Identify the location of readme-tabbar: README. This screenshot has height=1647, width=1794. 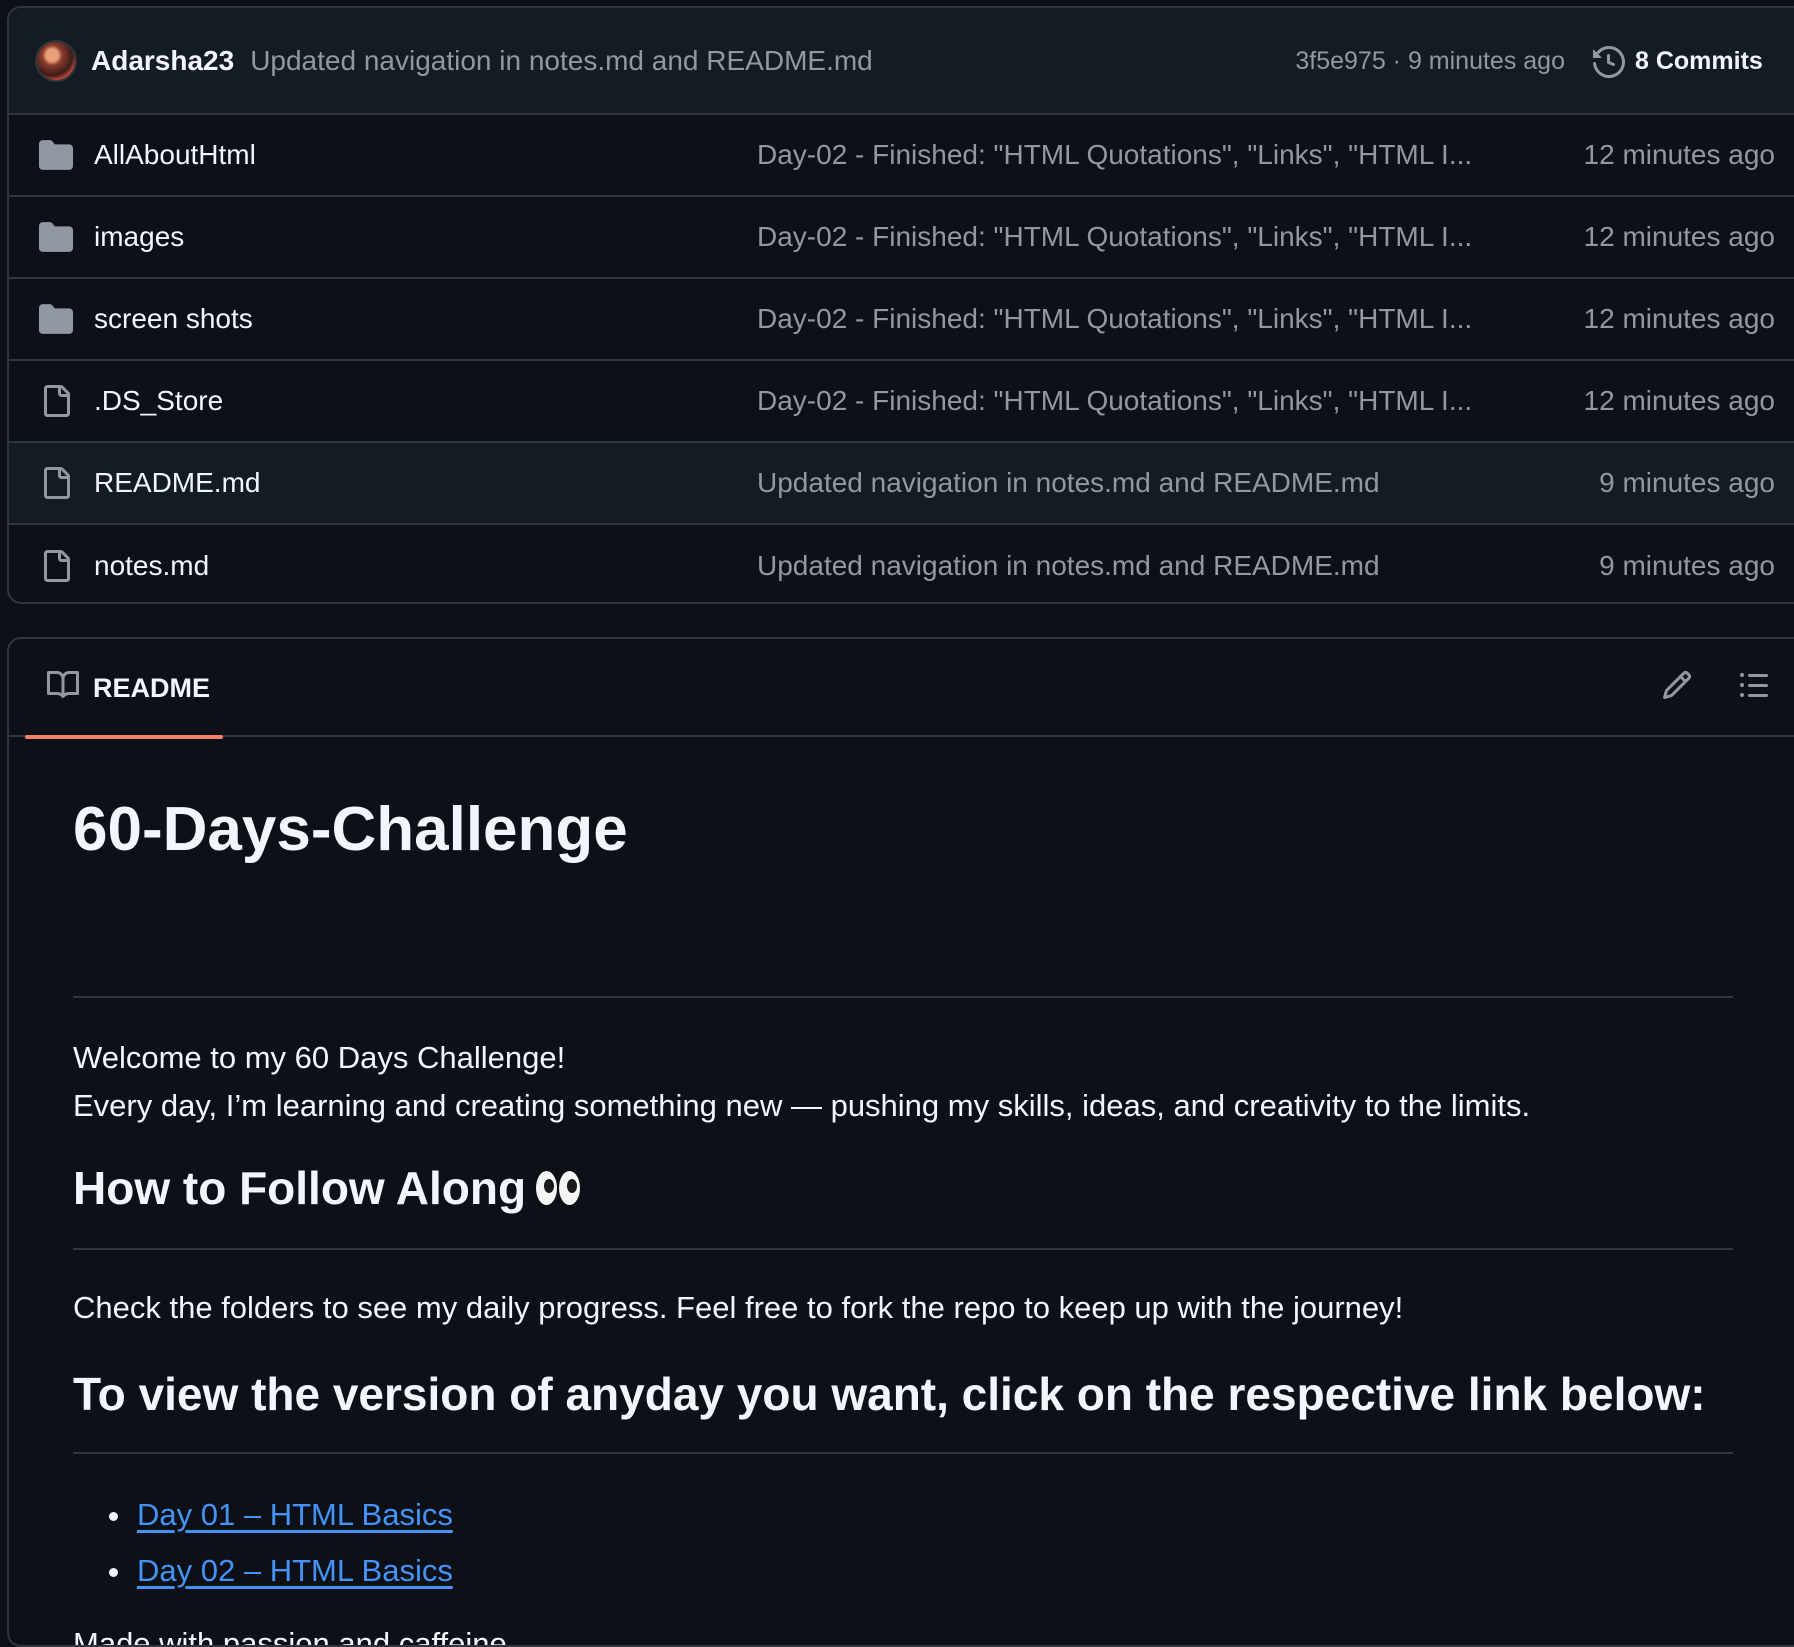
(901, 689).